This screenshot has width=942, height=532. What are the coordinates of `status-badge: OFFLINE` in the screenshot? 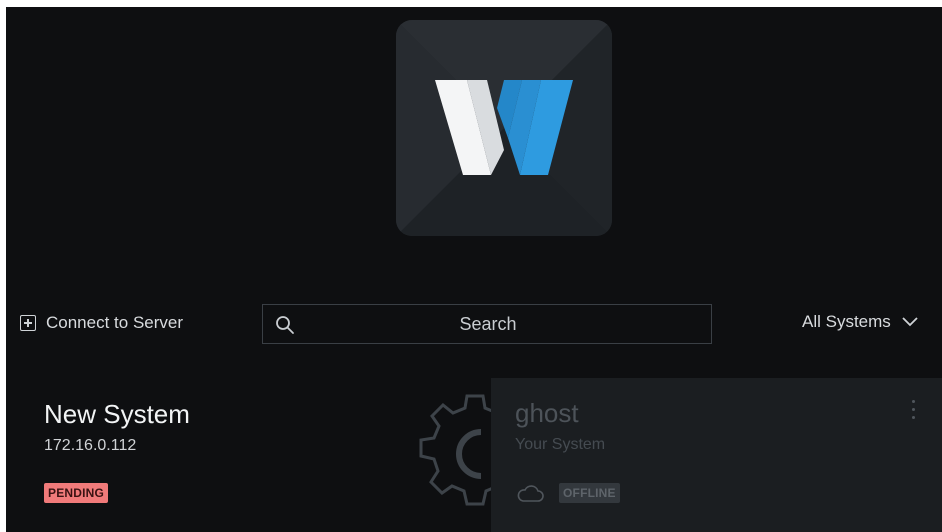 It's located at (589, 493).